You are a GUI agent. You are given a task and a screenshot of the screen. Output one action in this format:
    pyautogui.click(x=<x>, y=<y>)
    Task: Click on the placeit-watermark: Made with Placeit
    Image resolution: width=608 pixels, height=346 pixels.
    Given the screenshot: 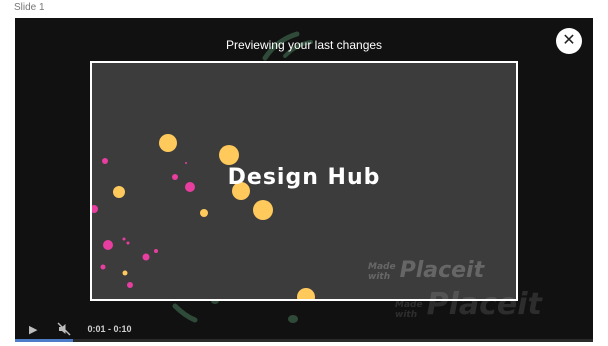 What is the action you would take?
    pyautogui.click(x=426, y=270)
    